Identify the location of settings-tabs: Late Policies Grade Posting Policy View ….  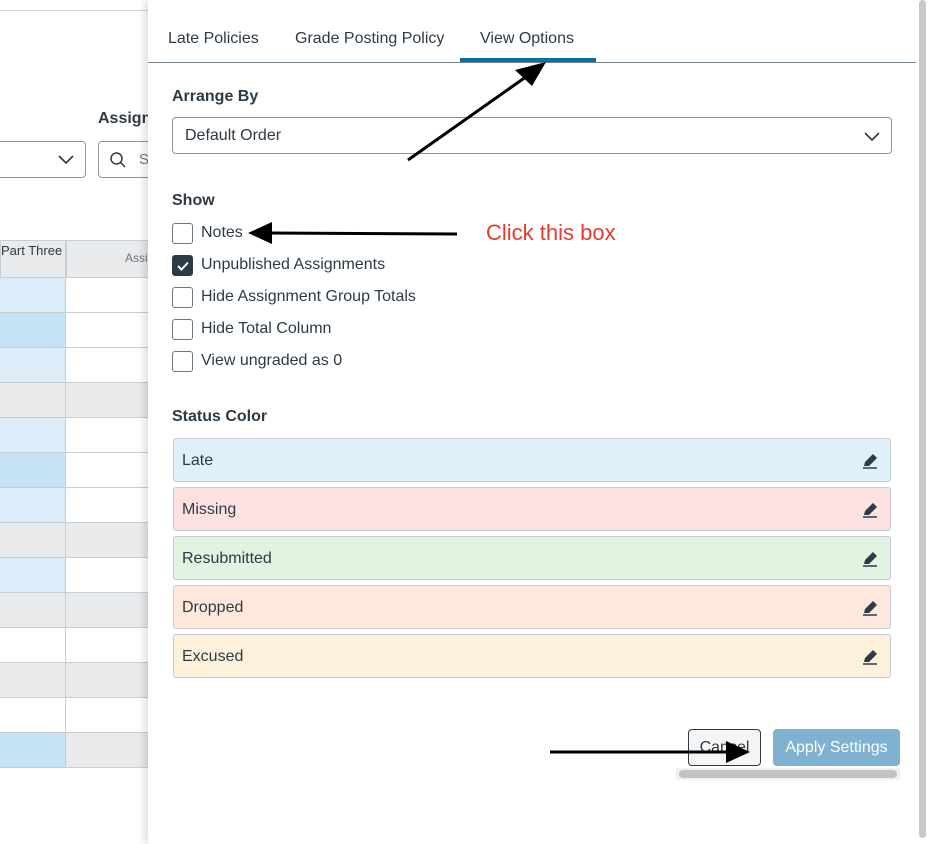
(532, 31).